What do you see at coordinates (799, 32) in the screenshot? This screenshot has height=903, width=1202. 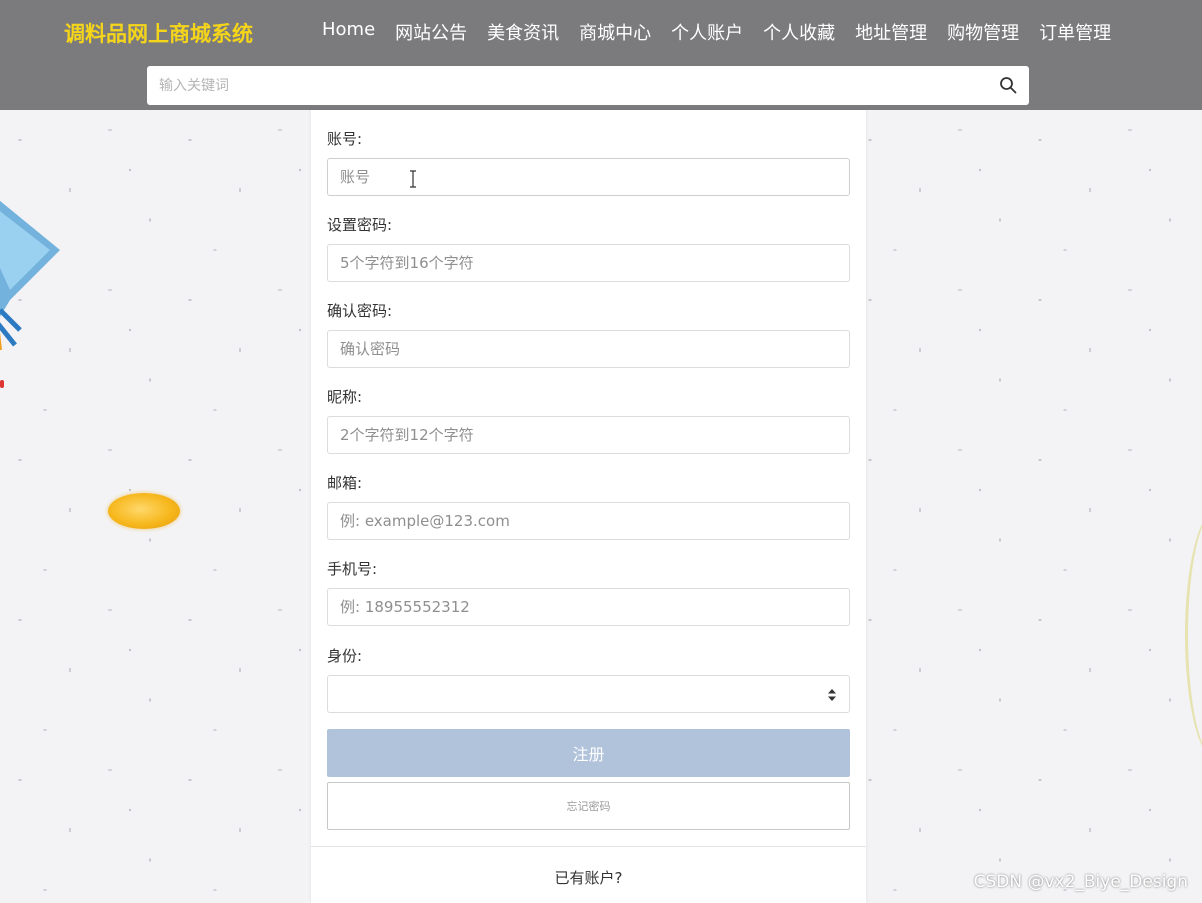 I see `nav-favorites: 个人收藏` at bounding box center [799, 32].